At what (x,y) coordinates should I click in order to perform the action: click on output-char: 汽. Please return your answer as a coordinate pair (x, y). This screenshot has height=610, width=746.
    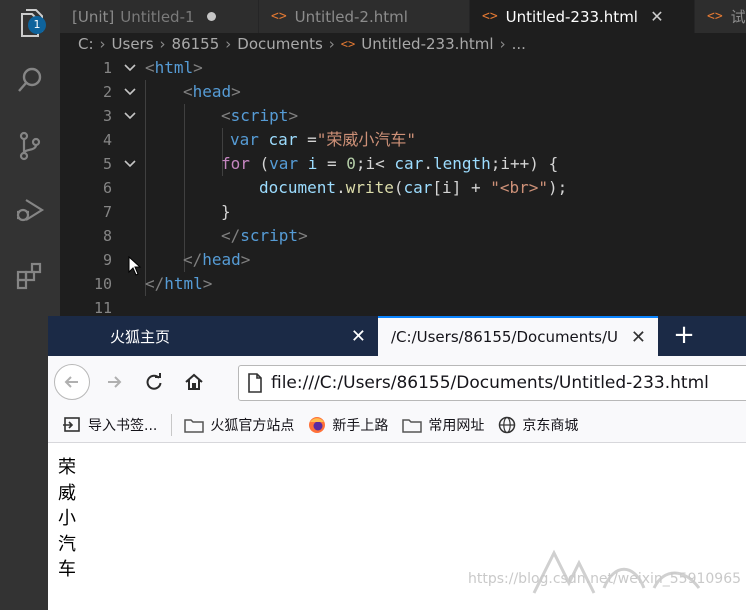
    Looking at the image, I should click on (67, 544).